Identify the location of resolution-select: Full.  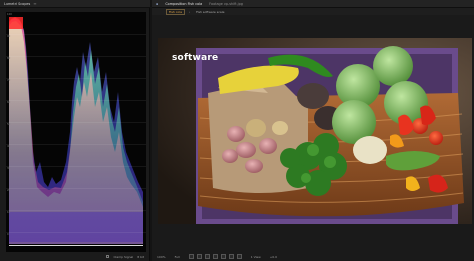
(177, 257).